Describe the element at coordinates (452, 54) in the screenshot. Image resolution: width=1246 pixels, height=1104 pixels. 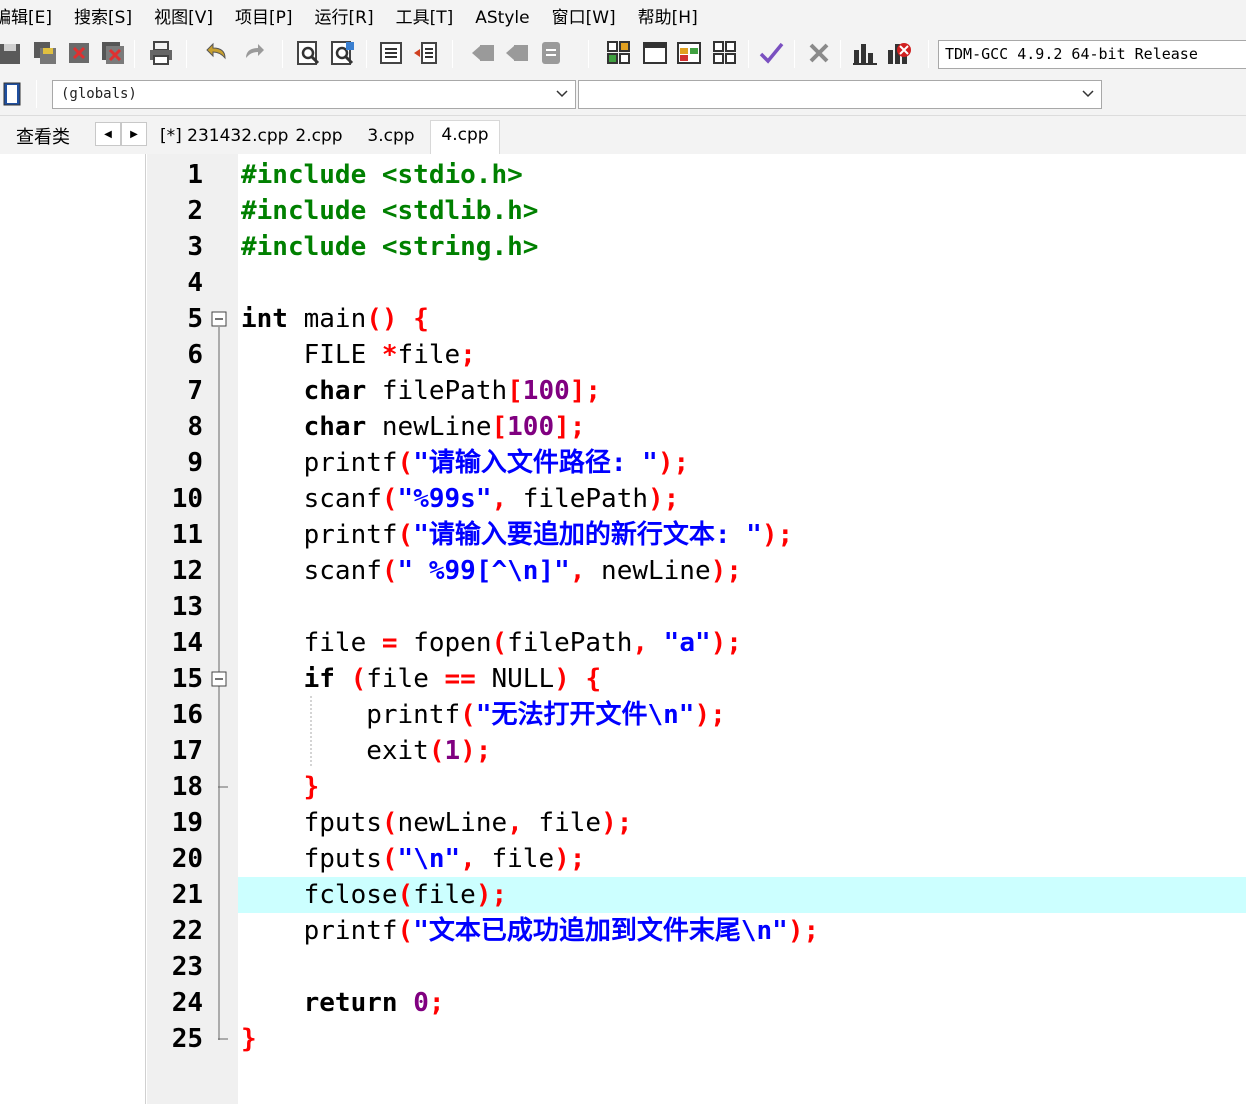
I see `toolbar-separator` at that location.